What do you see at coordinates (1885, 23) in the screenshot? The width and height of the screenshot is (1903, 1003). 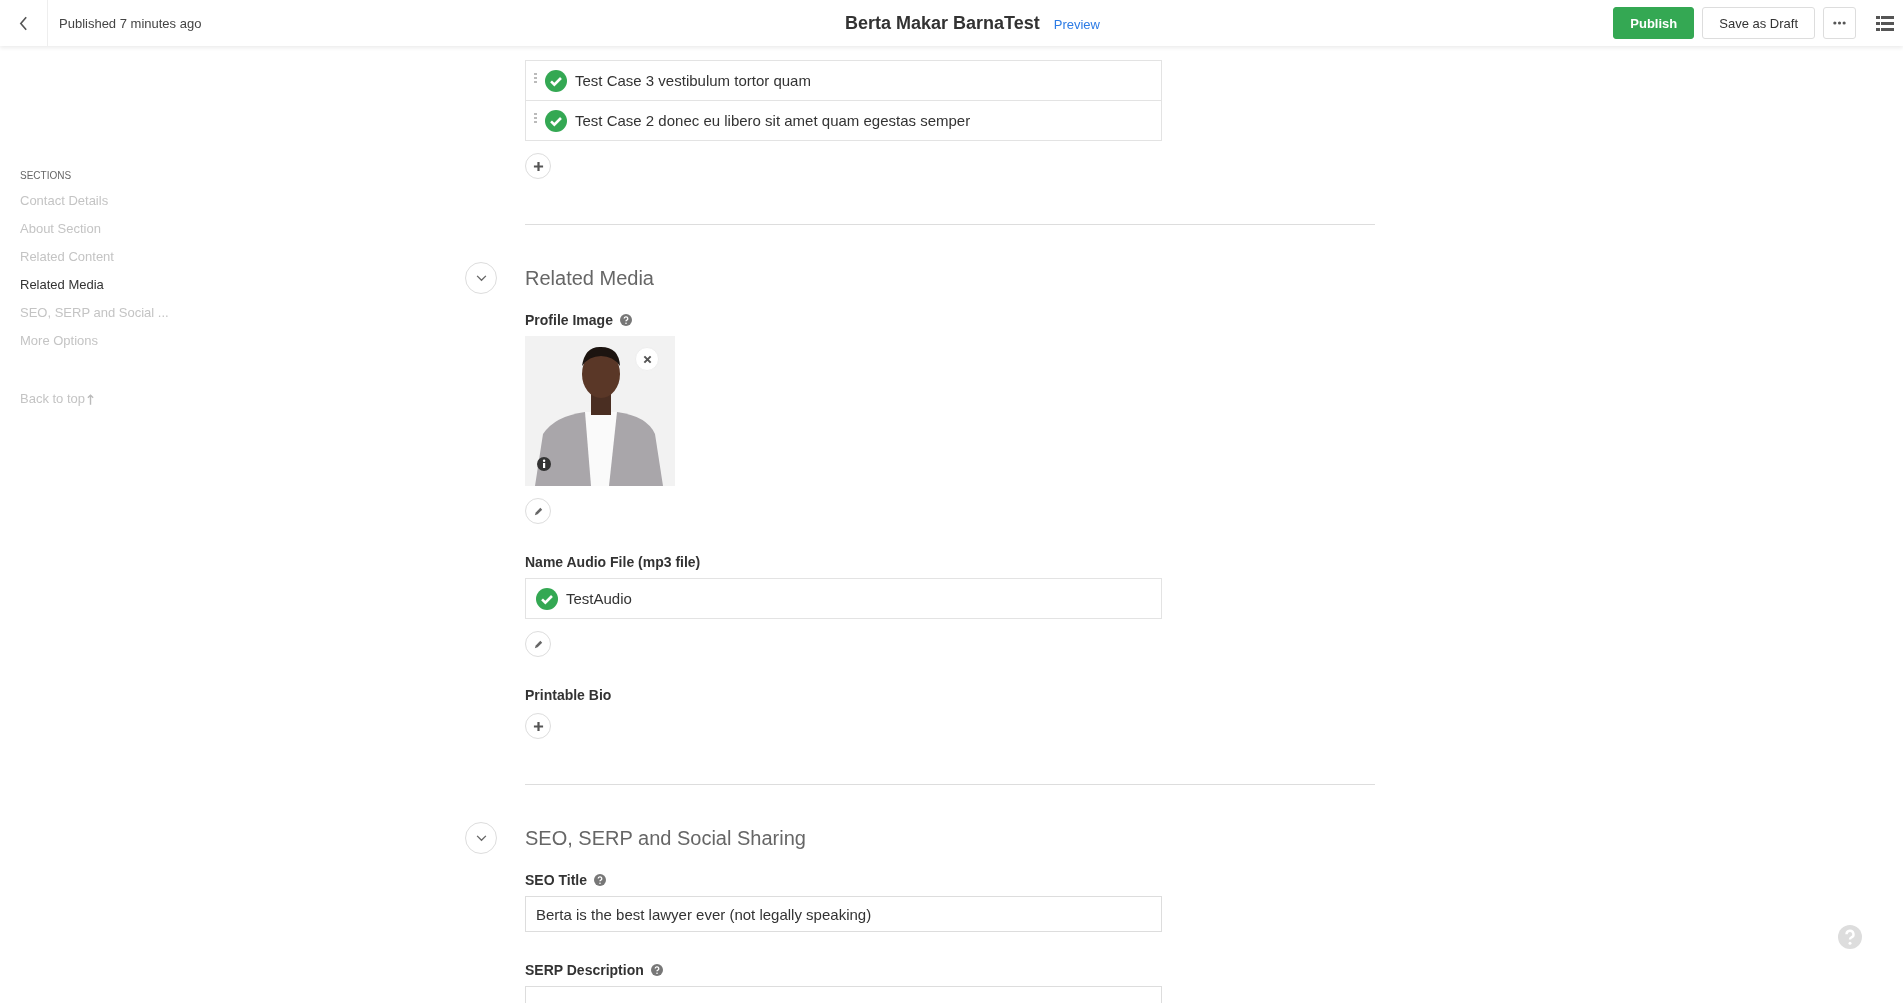 I see `list-icon` at bounding box center [1885, 23].